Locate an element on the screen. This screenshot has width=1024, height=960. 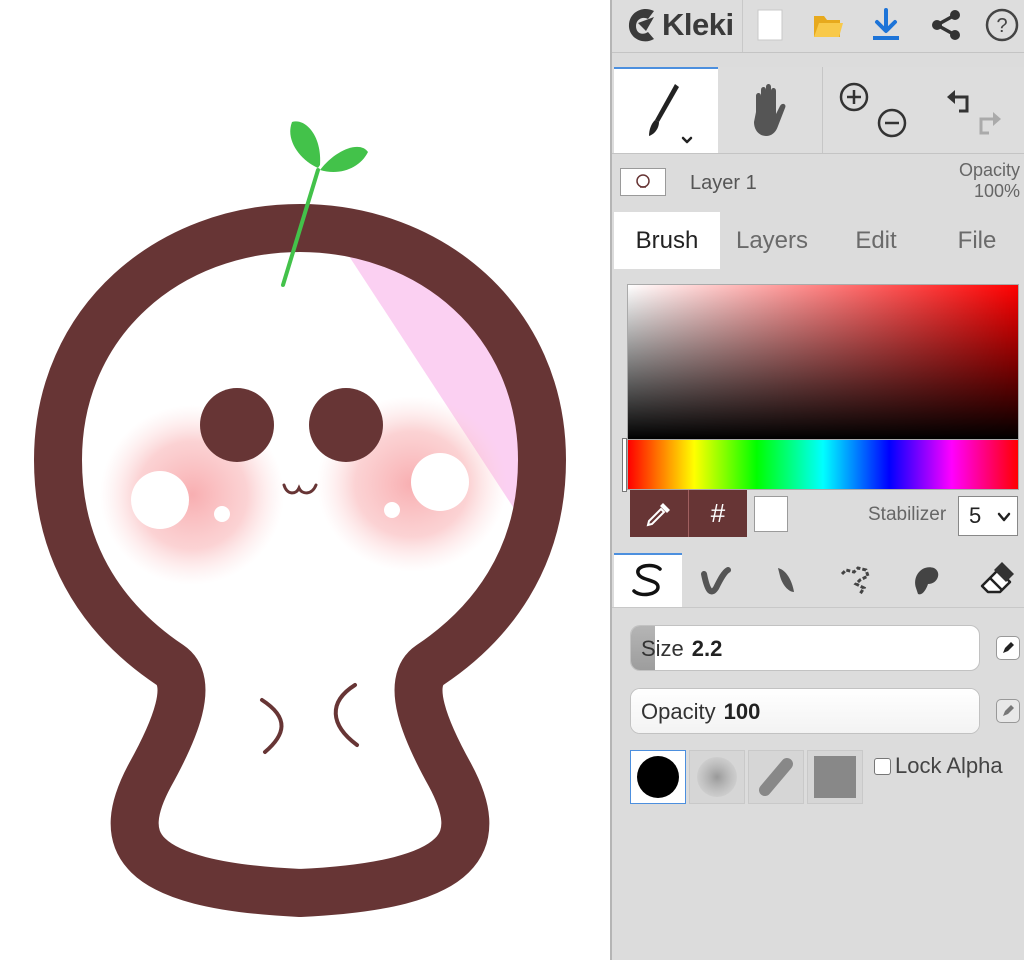
brush-size-slider: Size 2.2 is located at coordinates (805, 648).